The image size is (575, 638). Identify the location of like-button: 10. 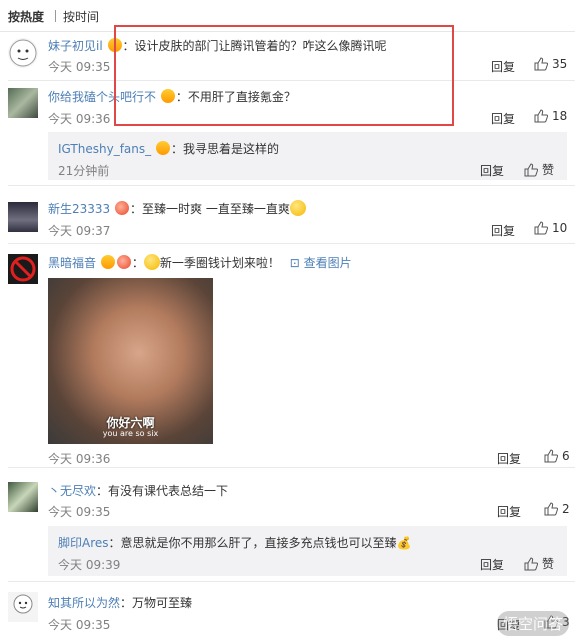
(550, 228).